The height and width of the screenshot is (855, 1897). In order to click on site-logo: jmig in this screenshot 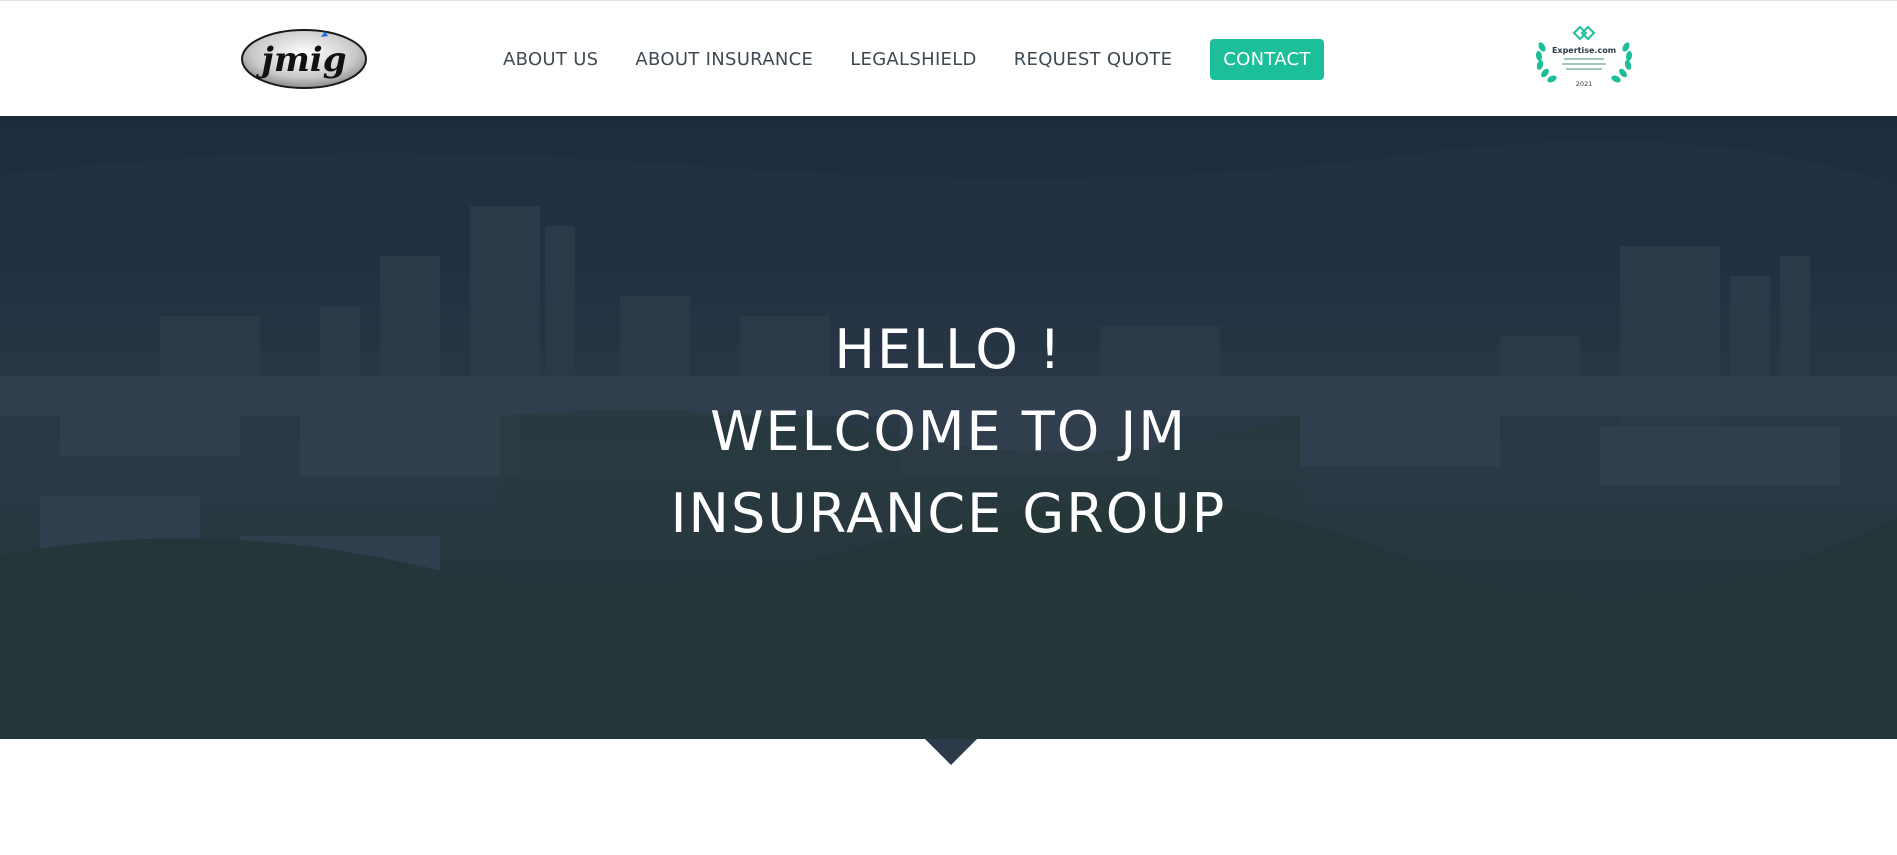, I will do `click(304, 59)`.